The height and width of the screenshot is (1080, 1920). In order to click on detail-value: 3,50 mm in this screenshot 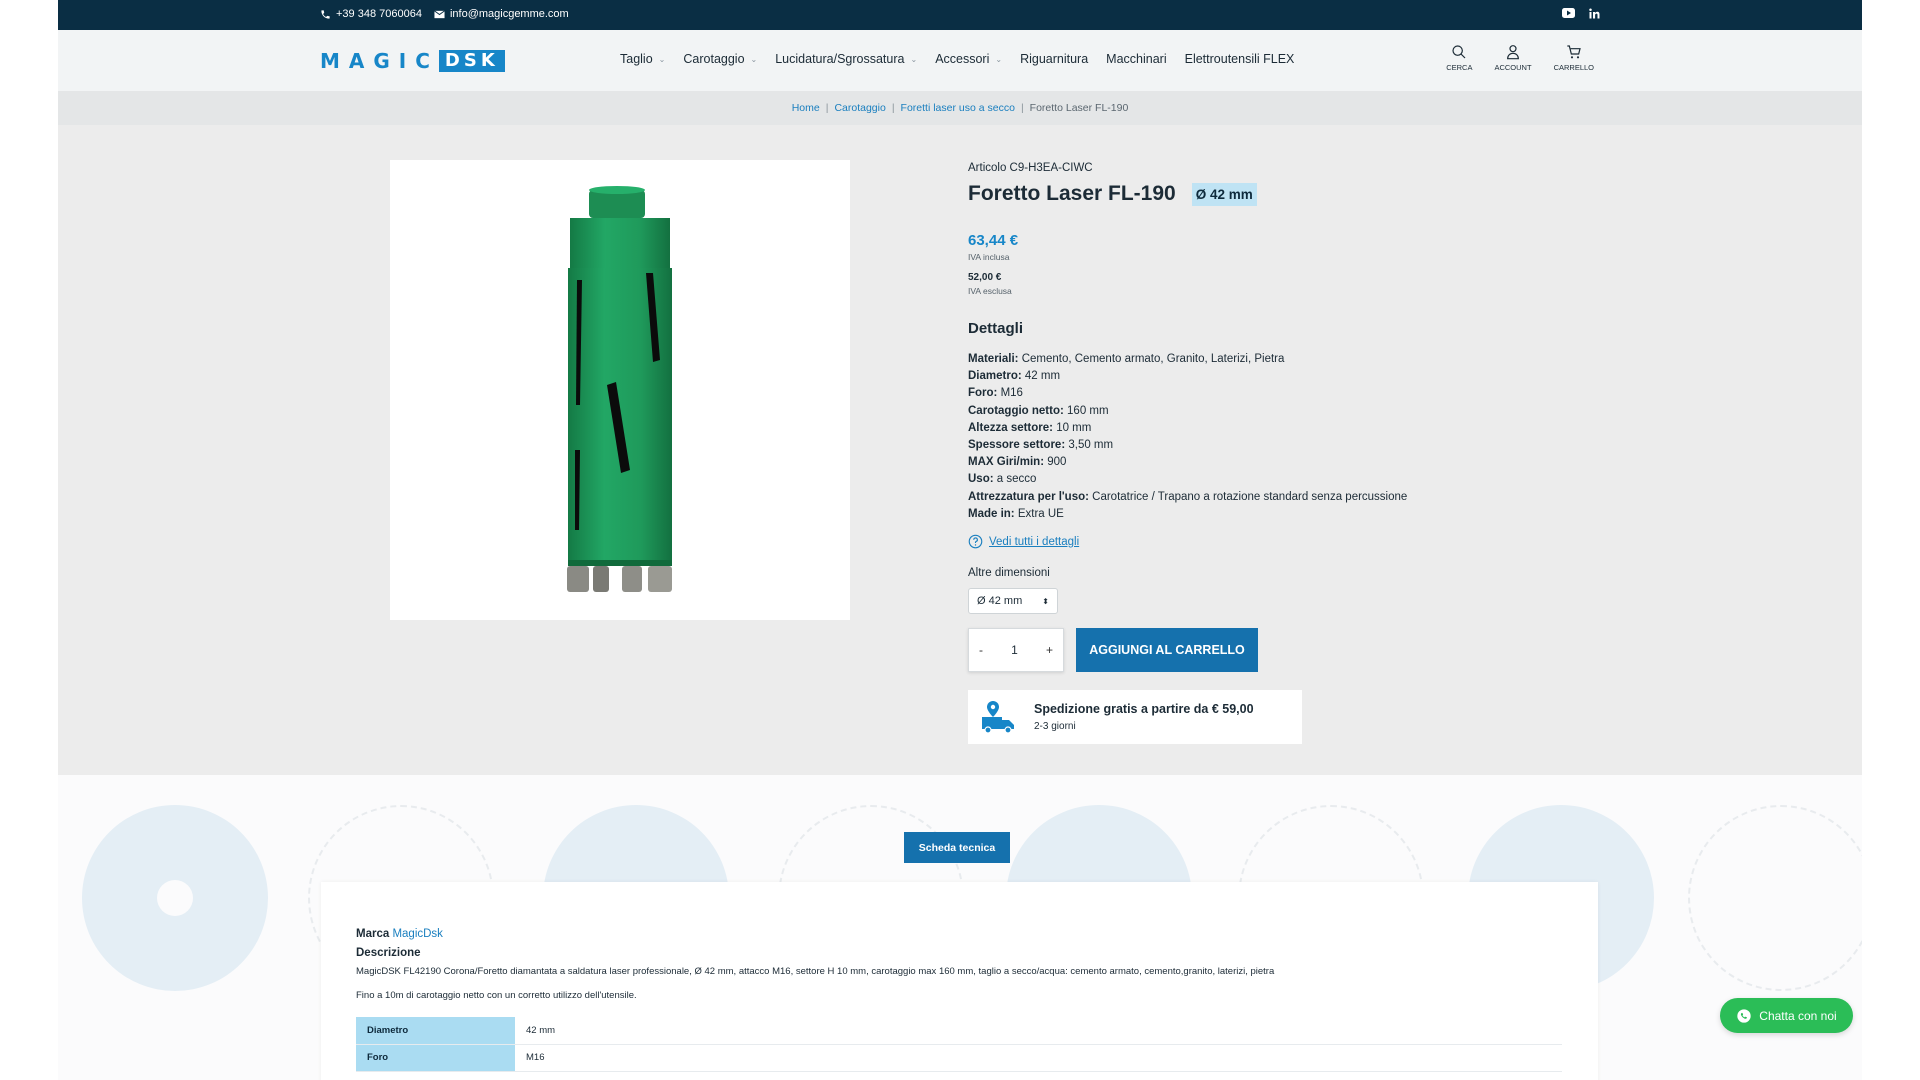, I will do `click(1089, 445)`.